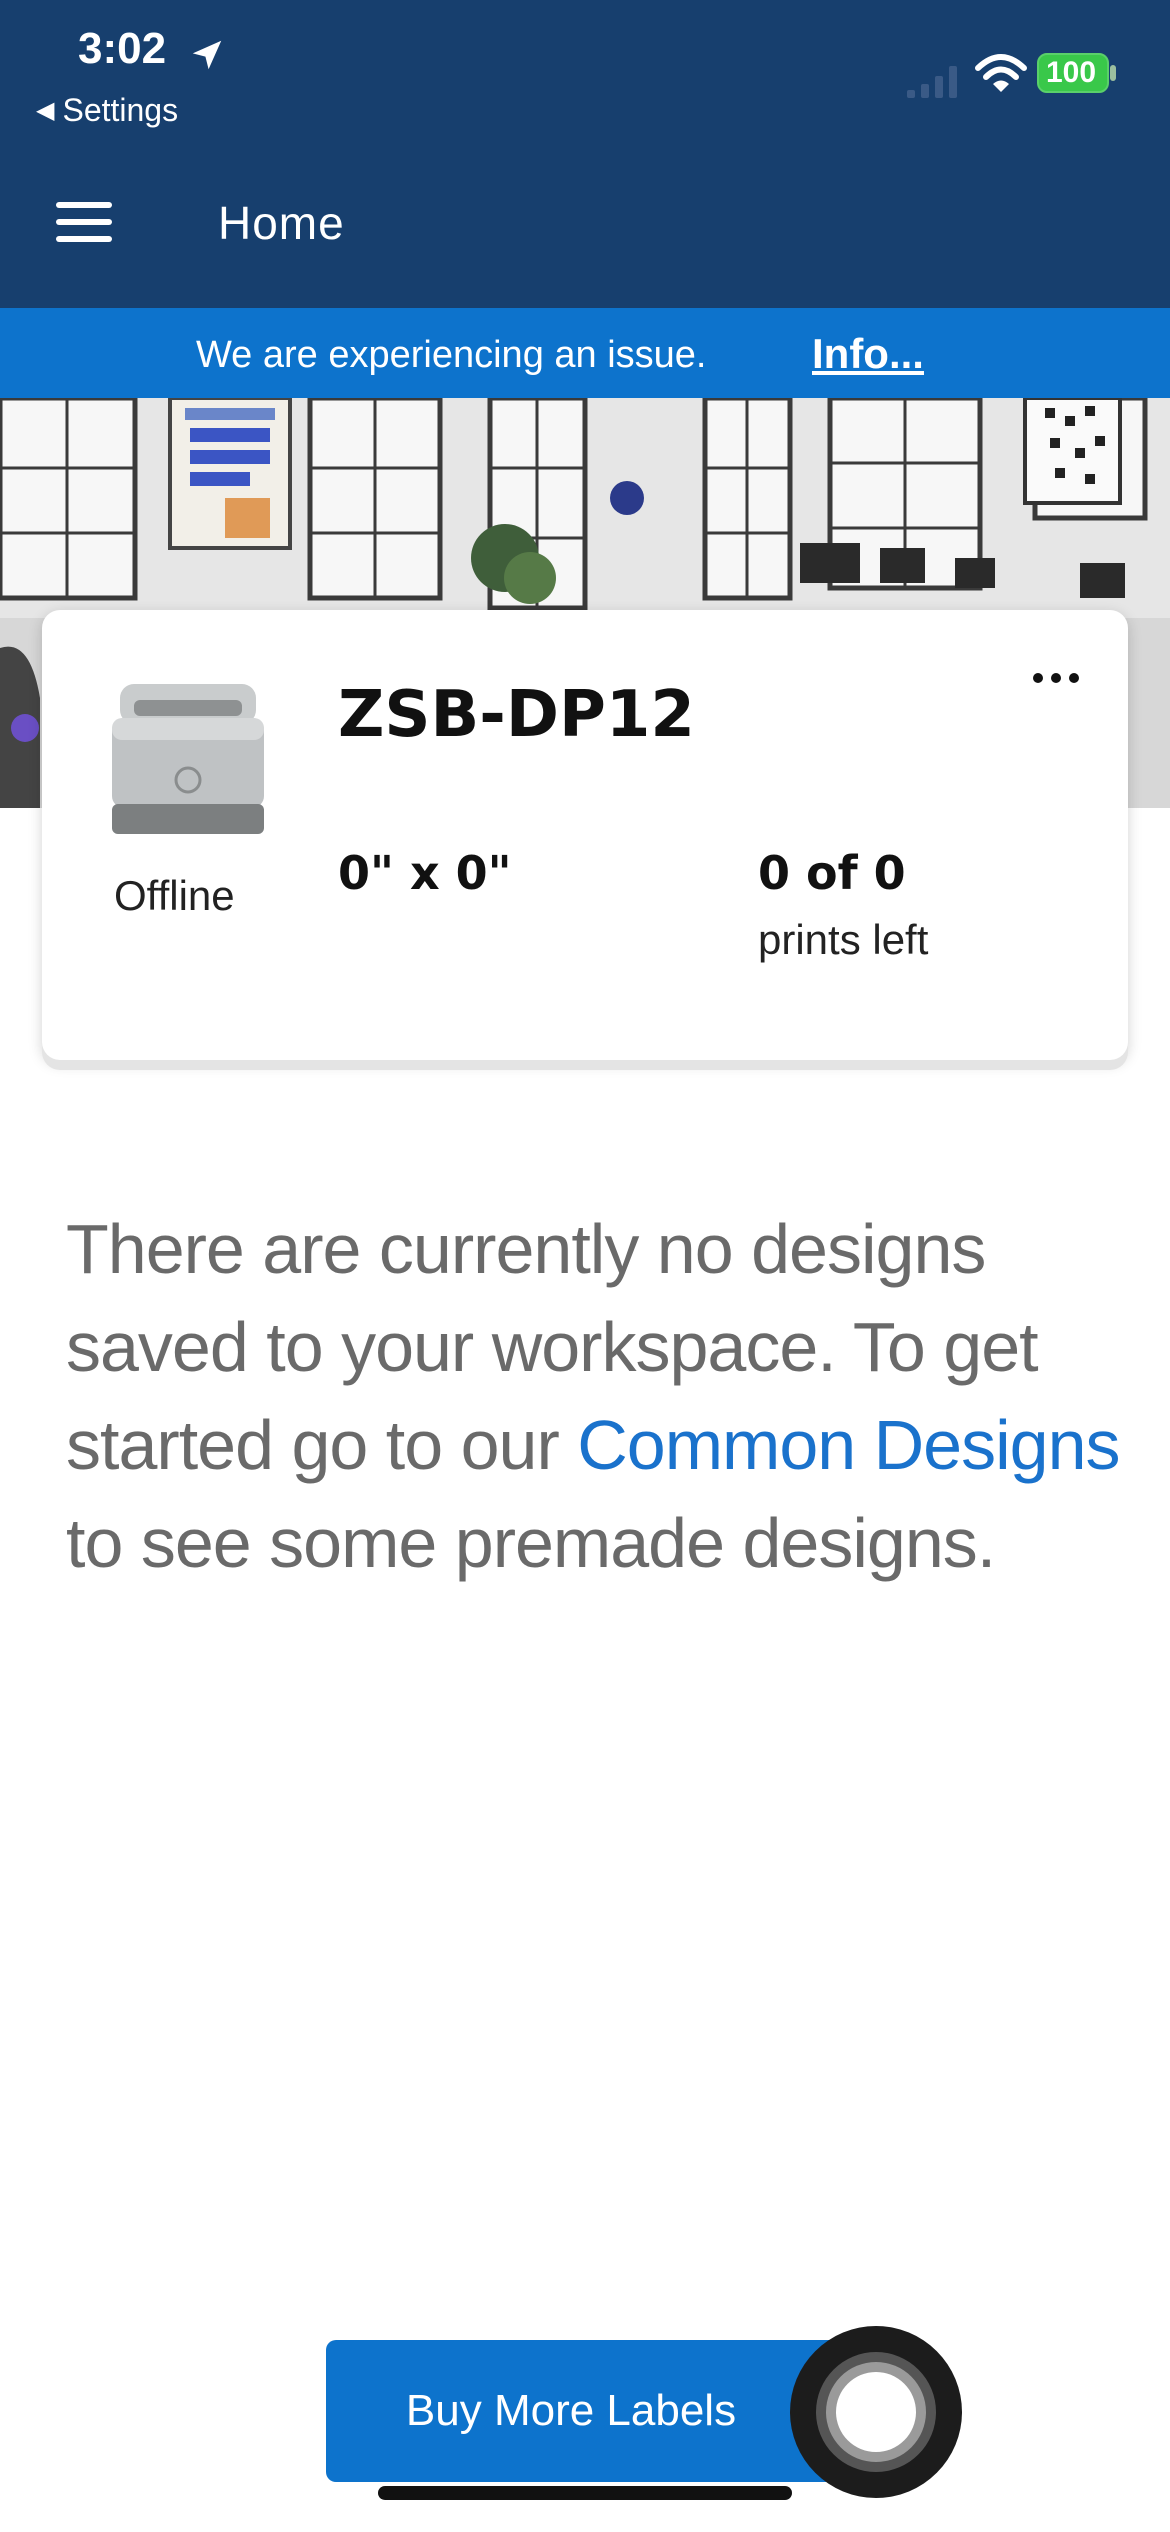 The image size is (1170, 2532). Describe the element at coordinates (876, 2412) in the screenshot. I see `assistive-touch-icon` at that location.